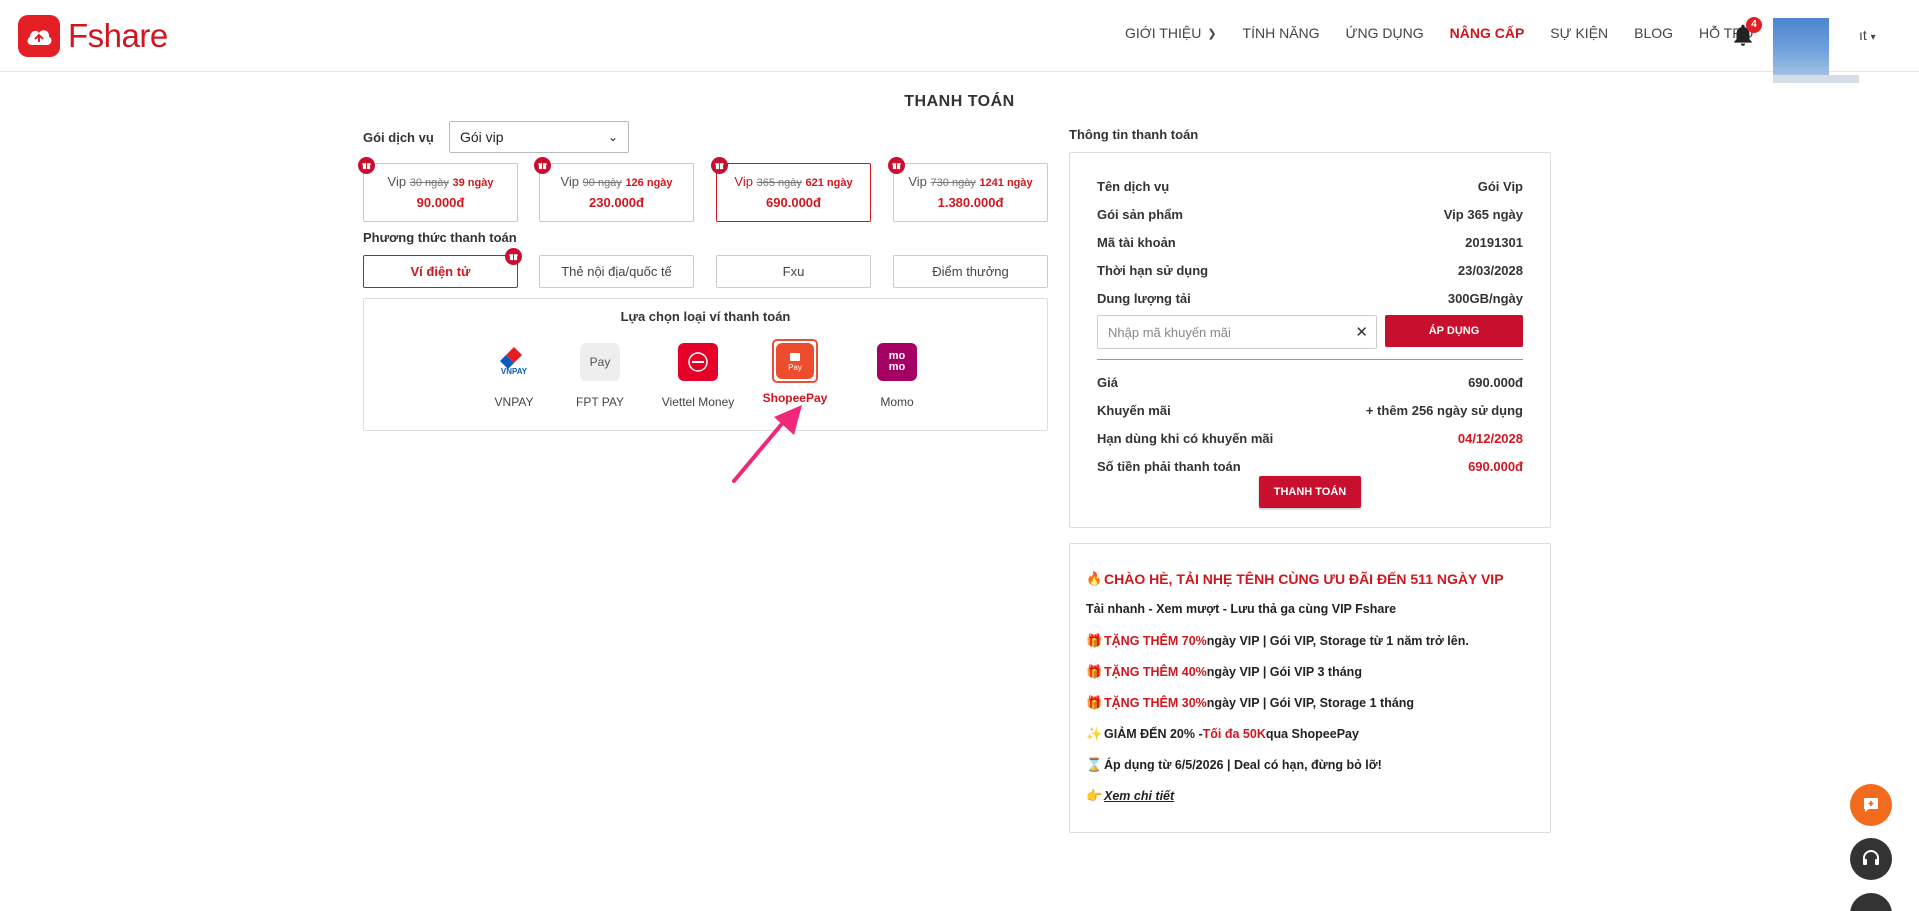 This screenshot has width=1919, height=911. Describe the element at coordinates (1310, 466) in the screenshot. I see `summary-row: Số tiền phải thanh toán 690.000đ` at that location.